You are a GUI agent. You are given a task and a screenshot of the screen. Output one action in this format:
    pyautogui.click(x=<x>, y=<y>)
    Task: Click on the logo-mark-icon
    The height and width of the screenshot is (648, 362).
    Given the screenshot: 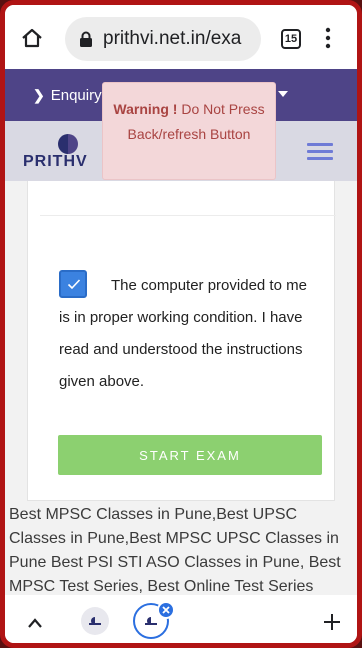 What is the action you would take?
    pyautogui.click(x=68, y=144)
    